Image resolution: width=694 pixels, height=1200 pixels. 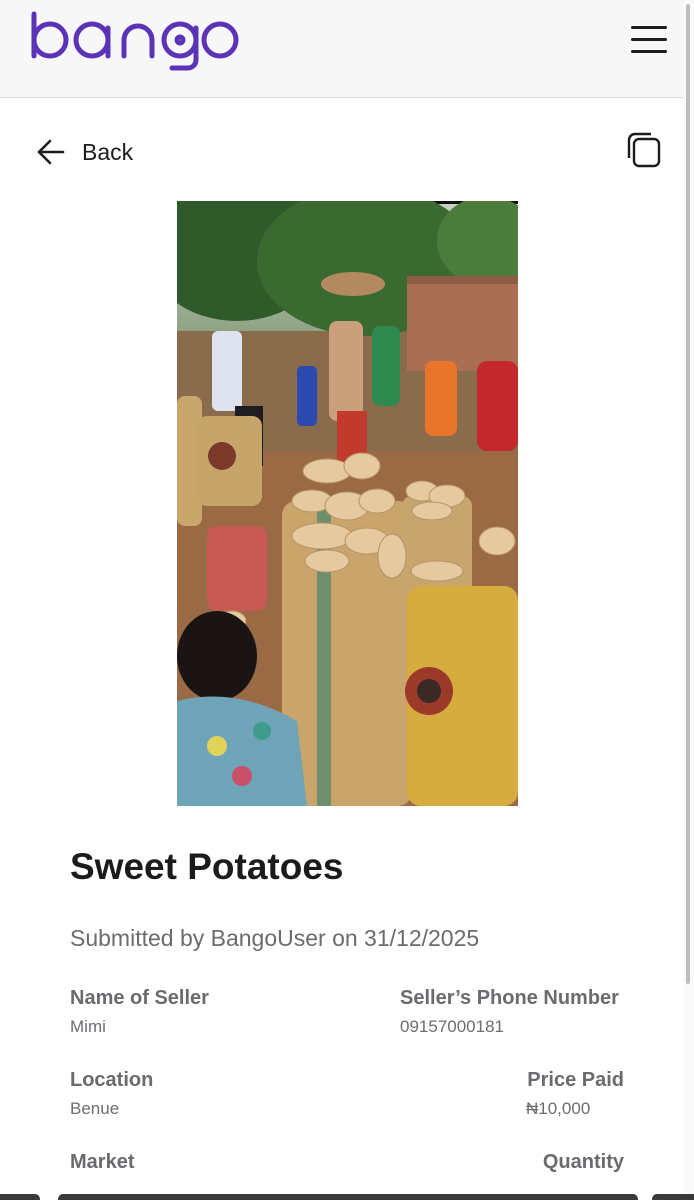 What do you see at coordinates (108, 151) in the screenshot?
I see `back-label: Back` at bounding box center [108, 151].